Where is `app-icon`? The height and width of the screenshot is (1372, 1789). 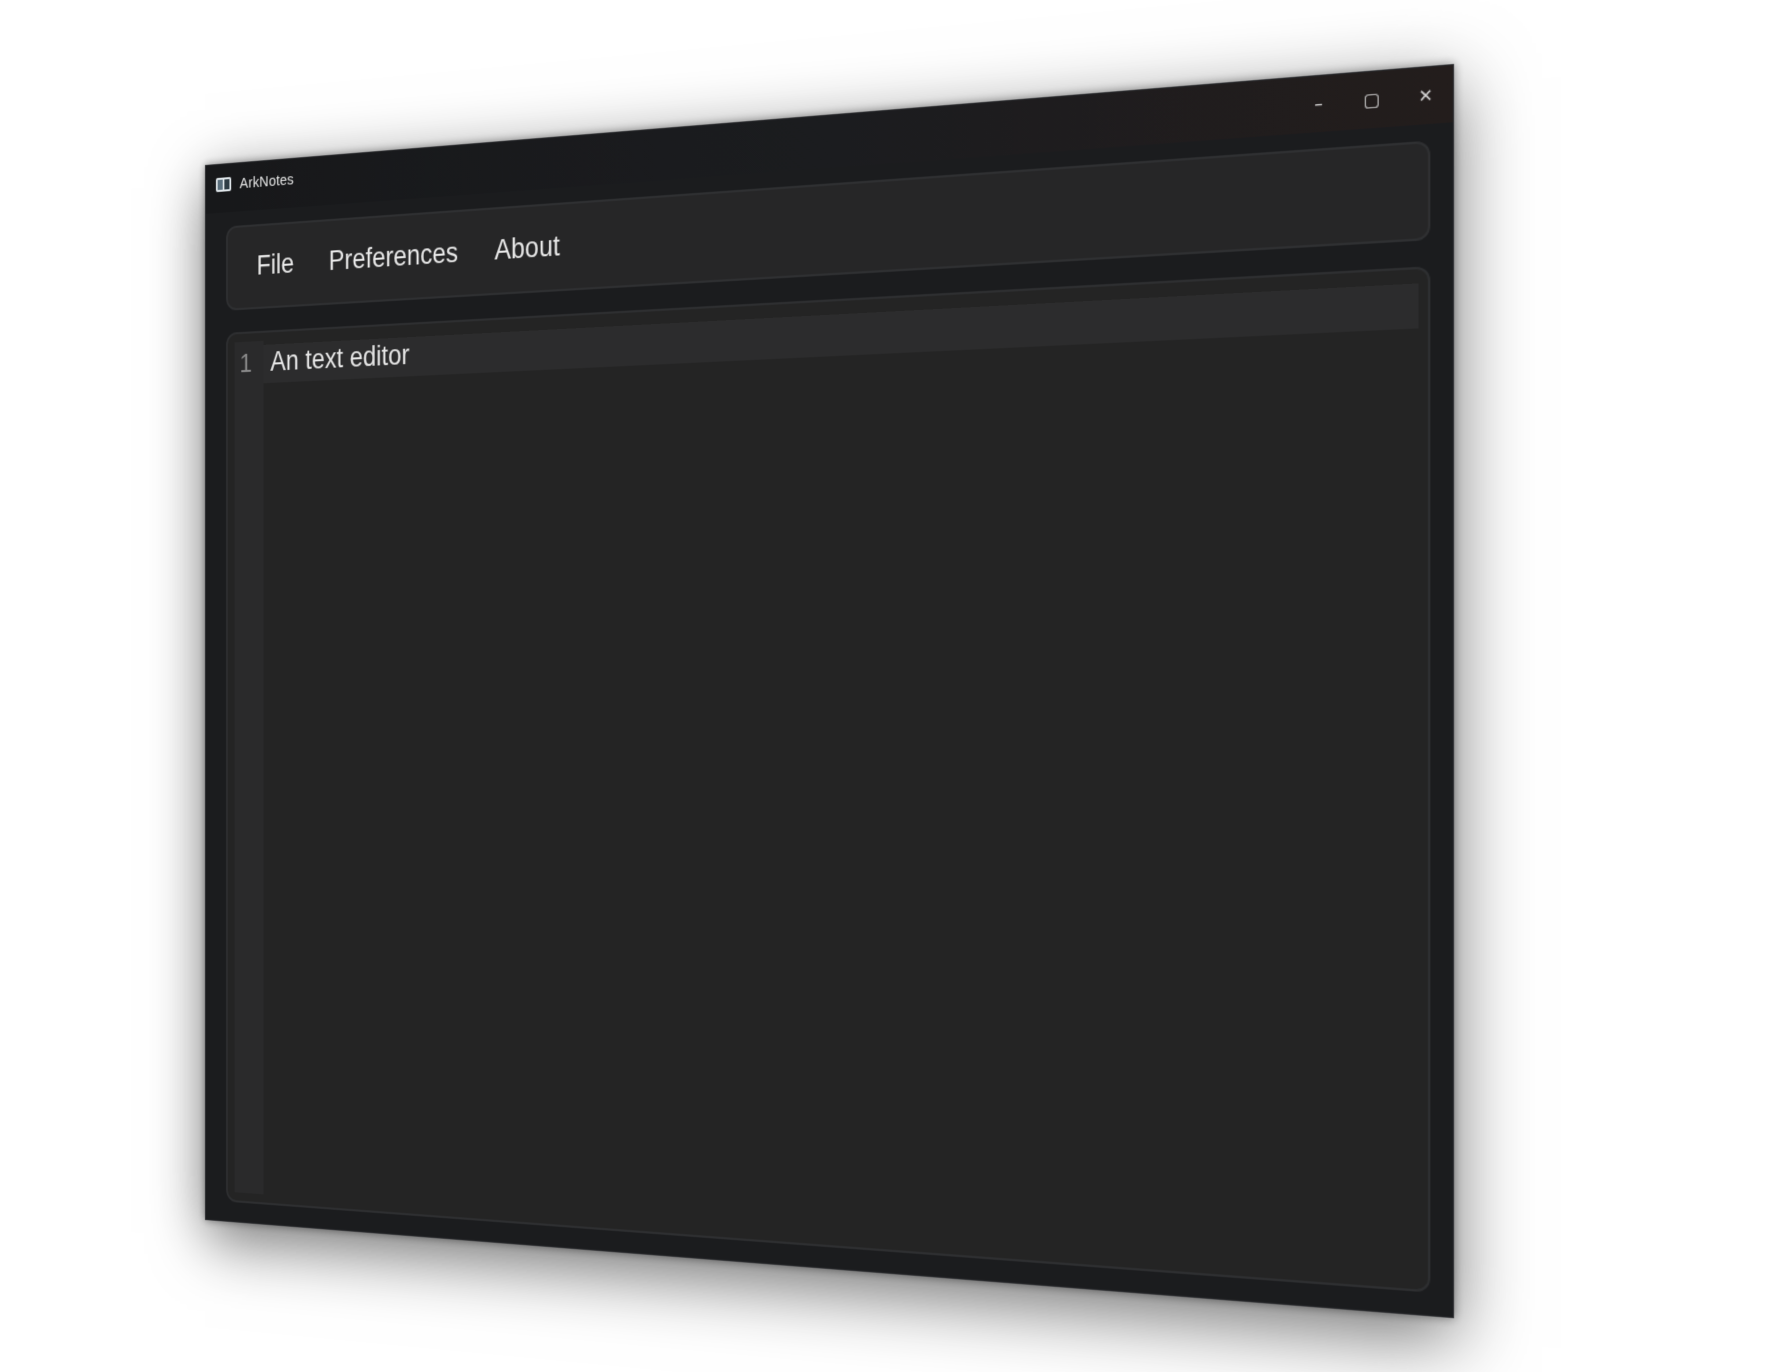
app-icon is located at coordinates (223, 184).